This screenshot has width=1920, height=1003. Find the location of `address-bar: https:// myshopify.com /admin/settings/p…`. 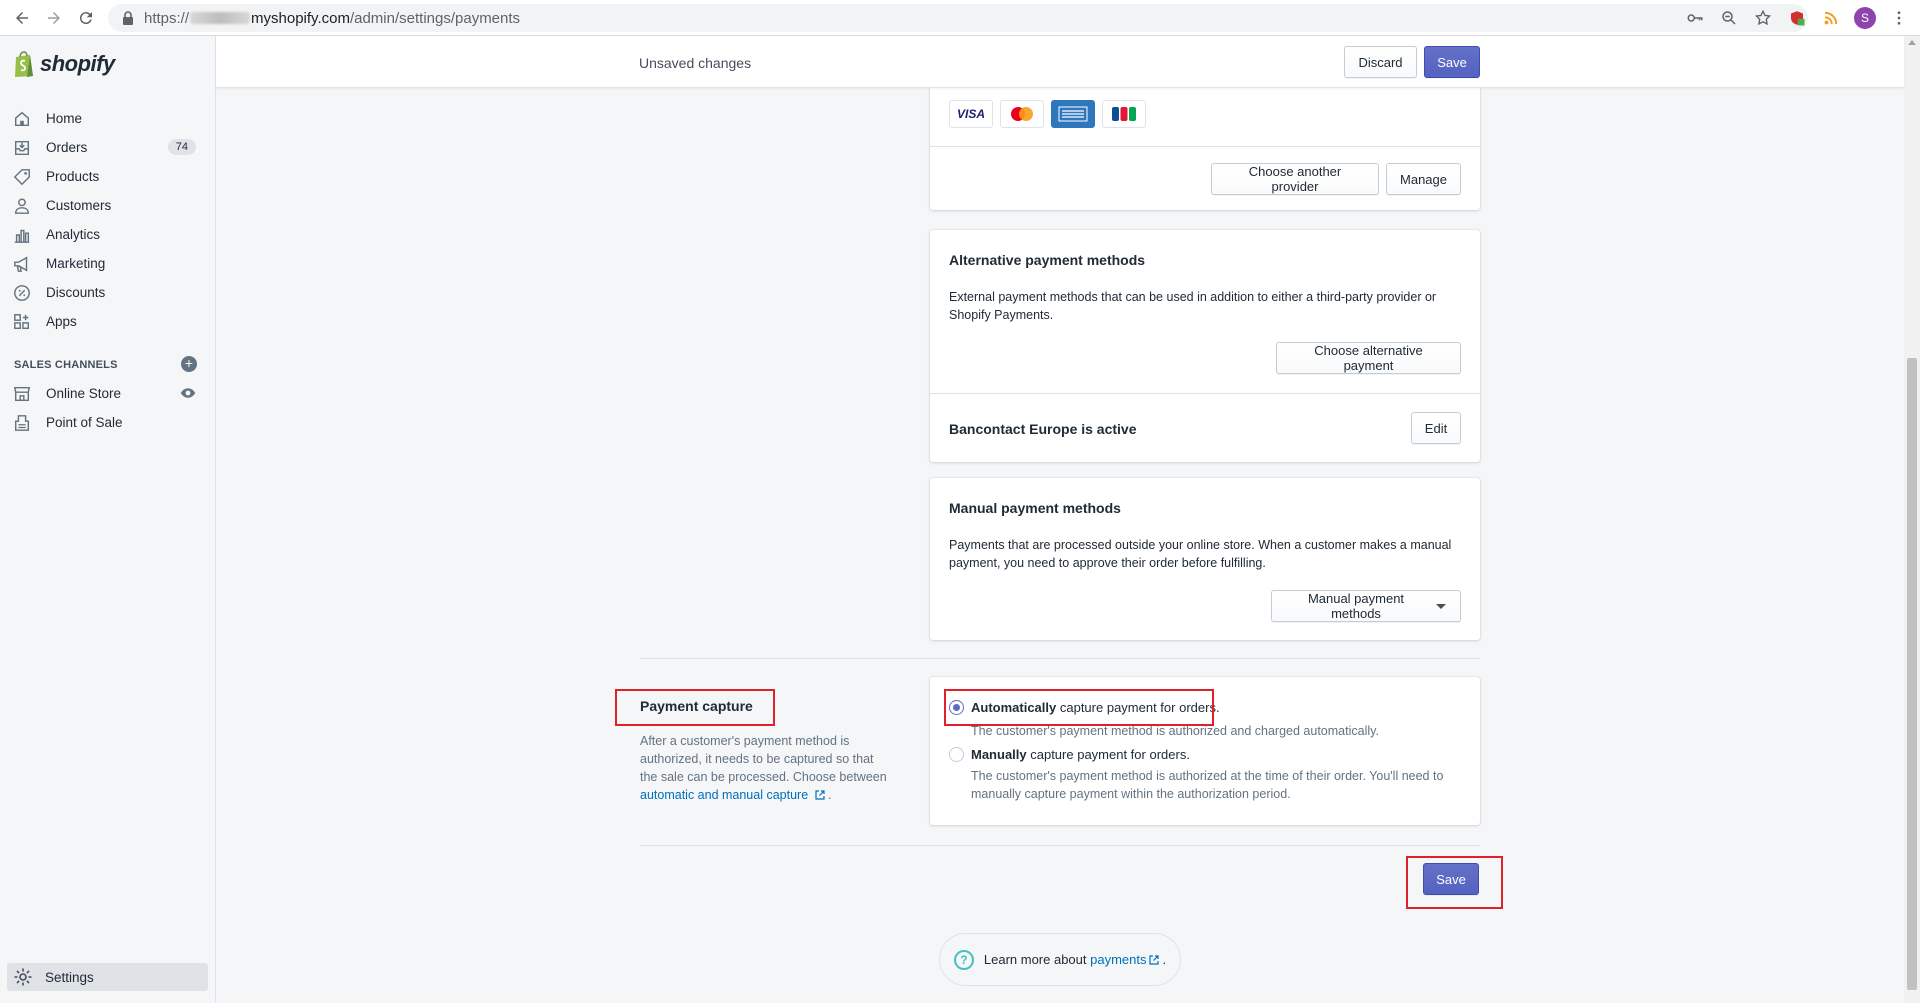

address-bar: https:// myshopify.com /admin/settings/p… is located at coordinates (958, 18).